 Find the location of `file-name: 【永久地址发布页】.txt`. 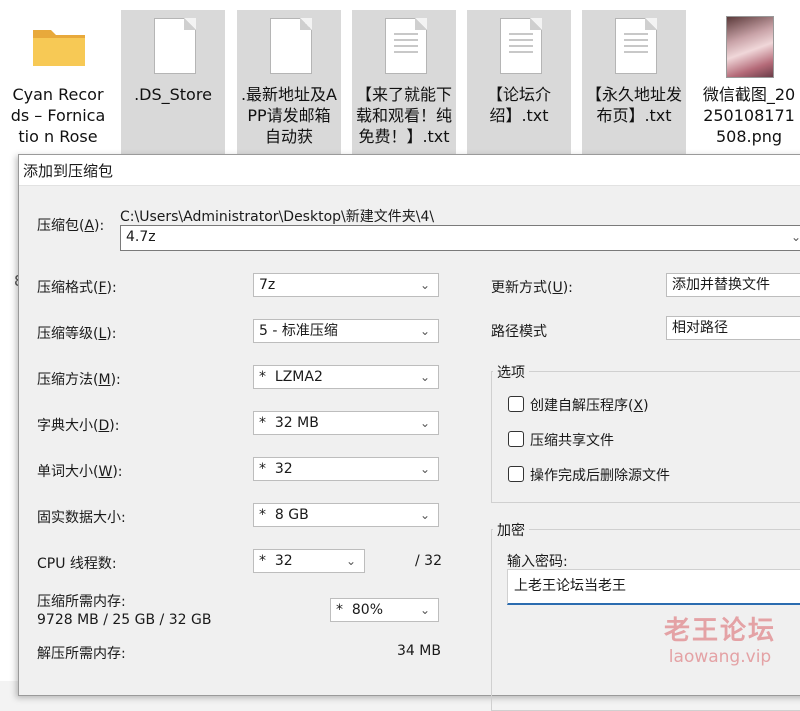

file-name: 【永久地址发布页】.txt is located at coordinates (633, 105).